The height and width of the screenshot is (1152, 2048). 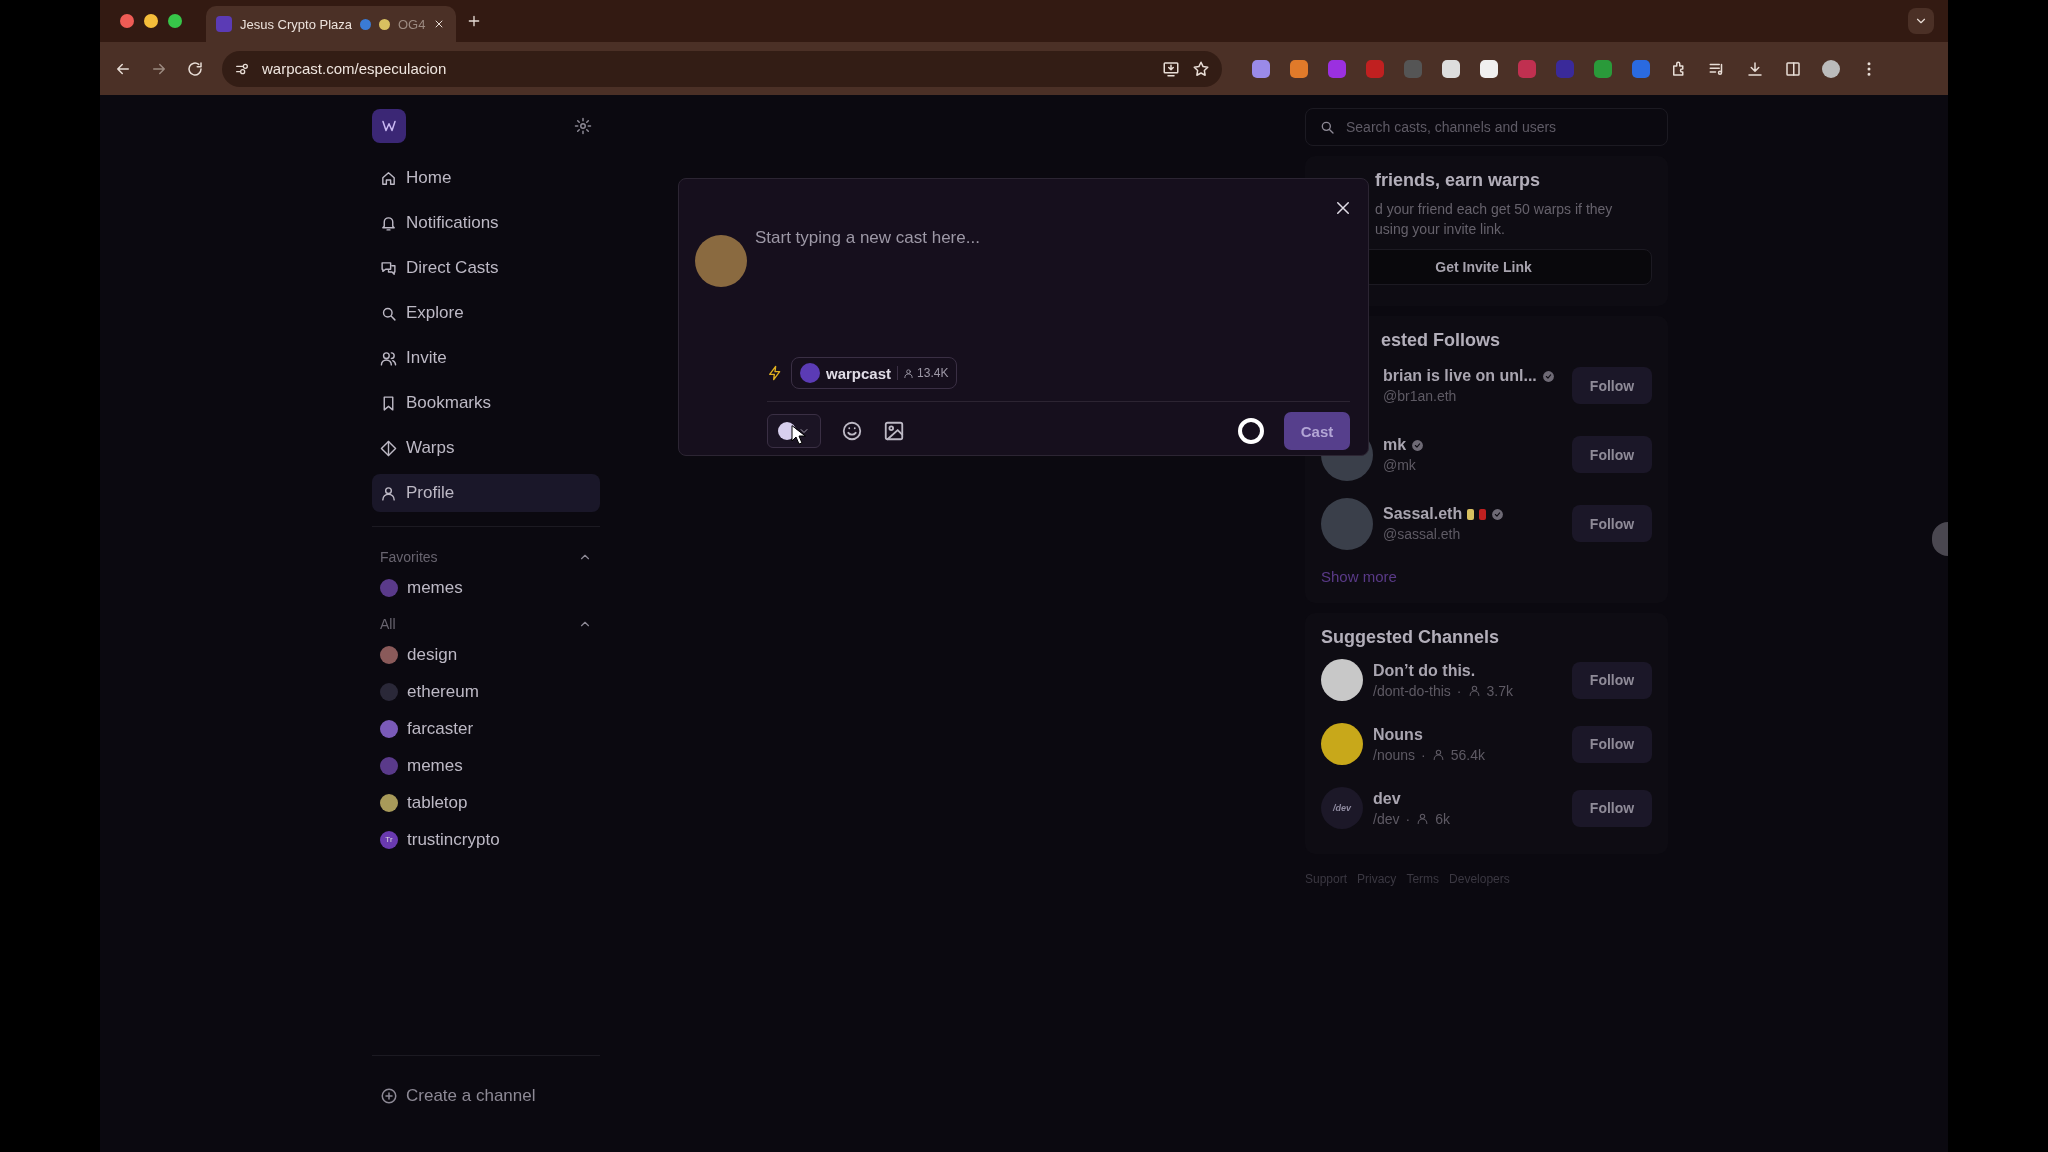 I want to click on audience-selector, so click(x=794, y=431).